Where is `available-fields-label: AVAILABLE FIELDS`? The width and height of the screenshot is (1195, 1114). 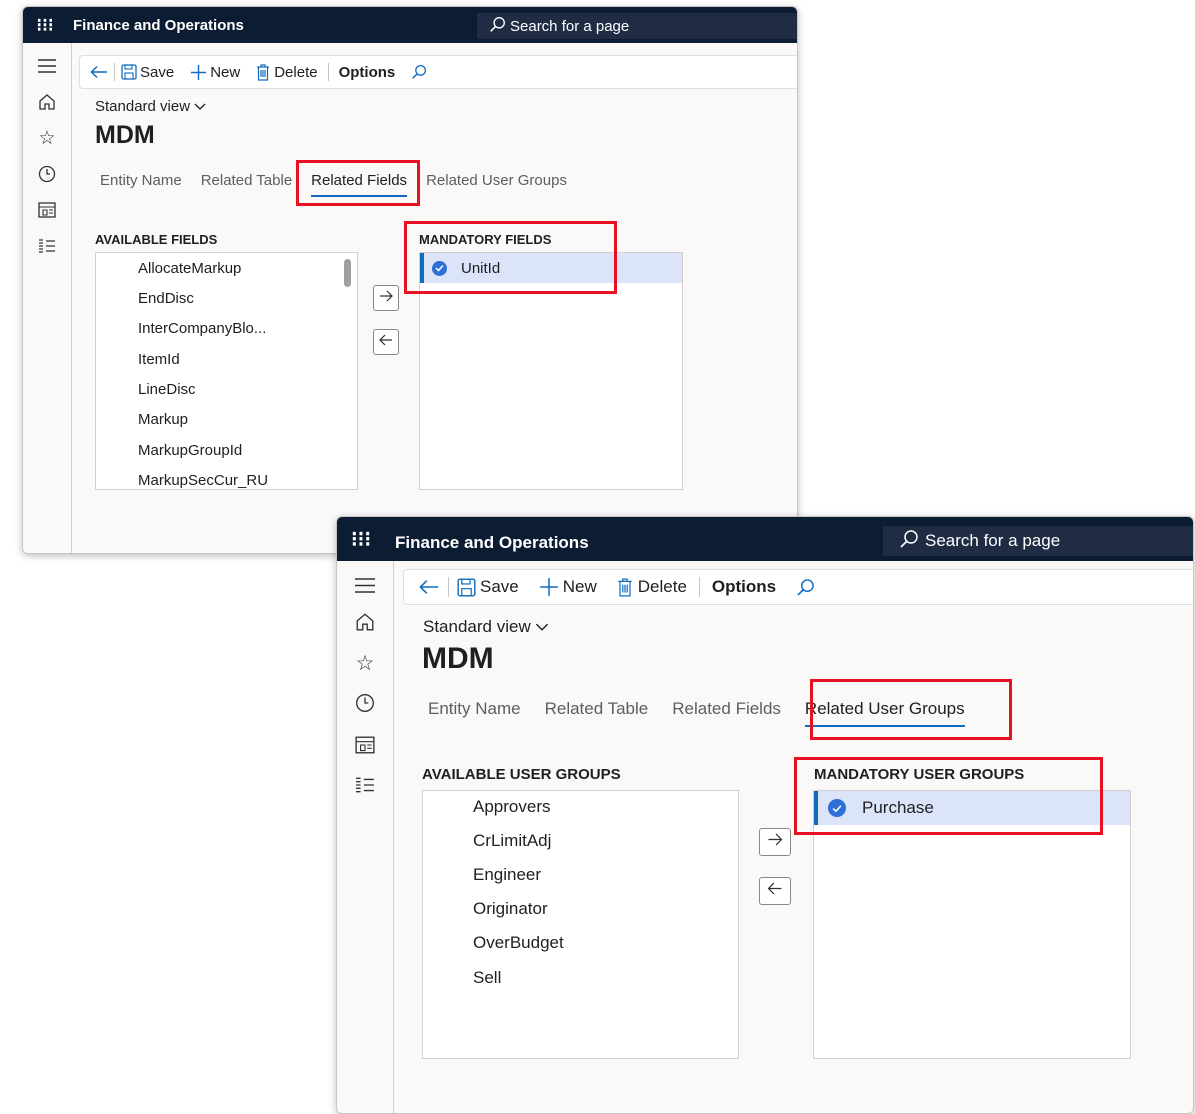
available-fields-label: AVAILABLE FIELDS is located at coordinates (156, 239).